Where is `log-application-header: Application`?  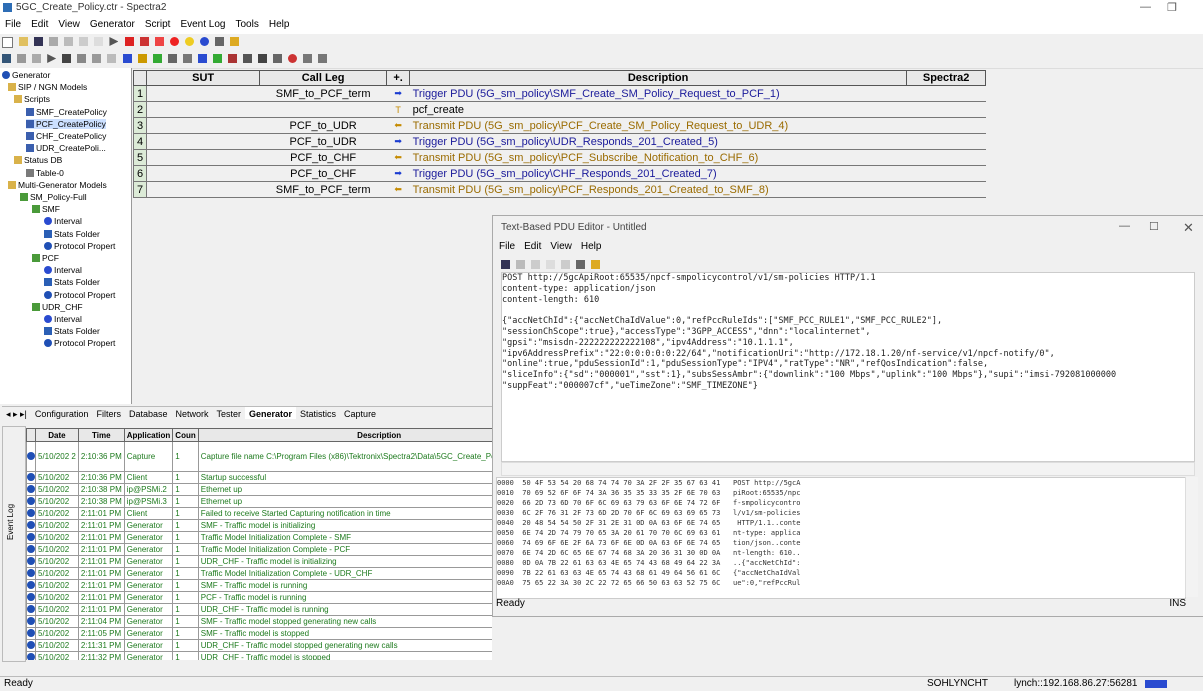
log-application-header: Application is located at coordinates (148, 435).